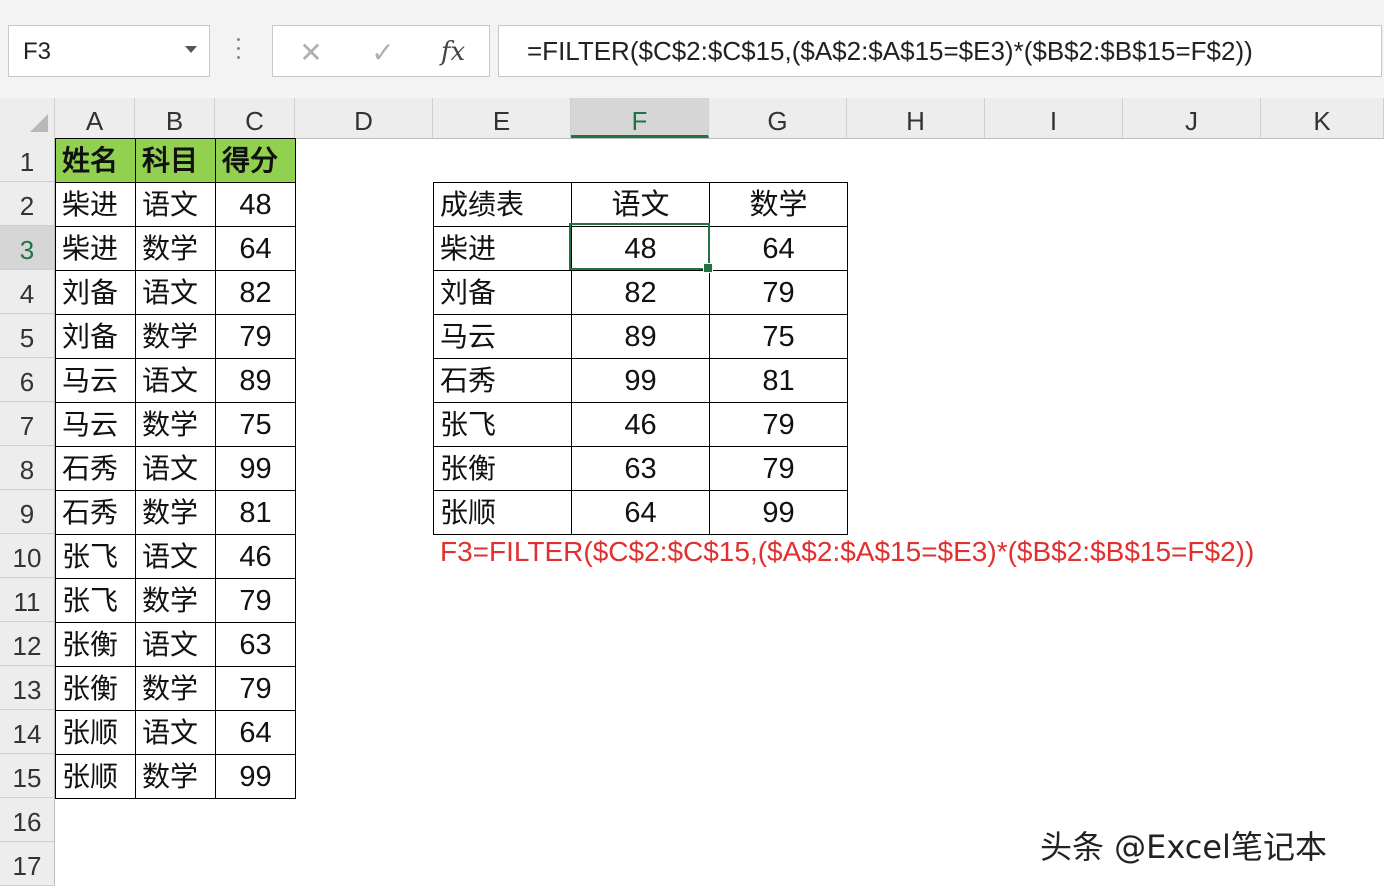 The width and height of the screenshot is (1384, 890). What do you see at coordinates (502, 512) in the screenshot?
I see `result-table-cell: 张顺` at bounding box center [502, 512].